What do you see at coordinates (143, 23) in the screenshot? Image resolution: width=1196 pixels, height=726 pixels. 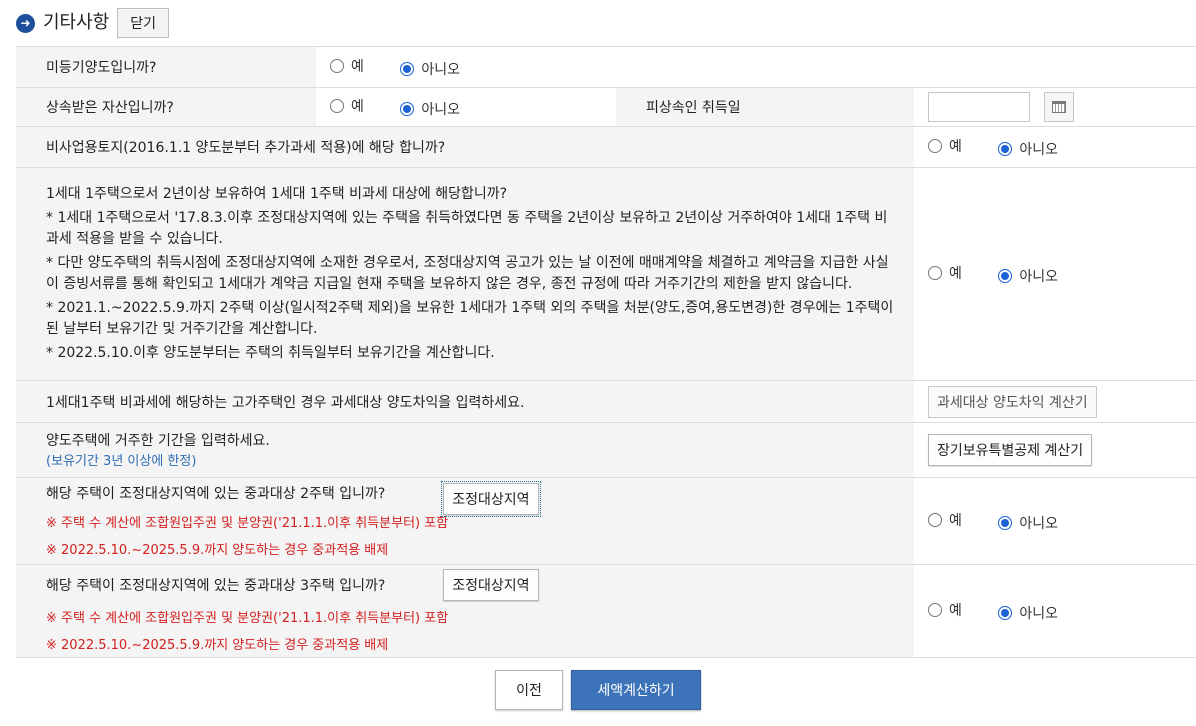 I see `close-button: 닫기` at bounding box center [143, 23].